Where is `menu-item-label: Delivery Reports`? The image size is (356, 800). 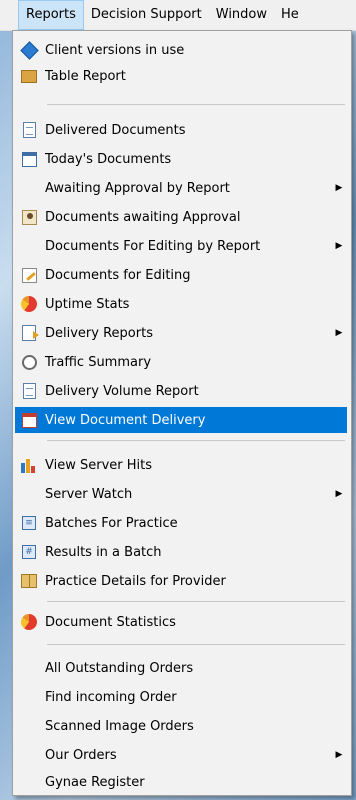 menu-item-label: Delivery Reports is located at coordinates (99, 333).